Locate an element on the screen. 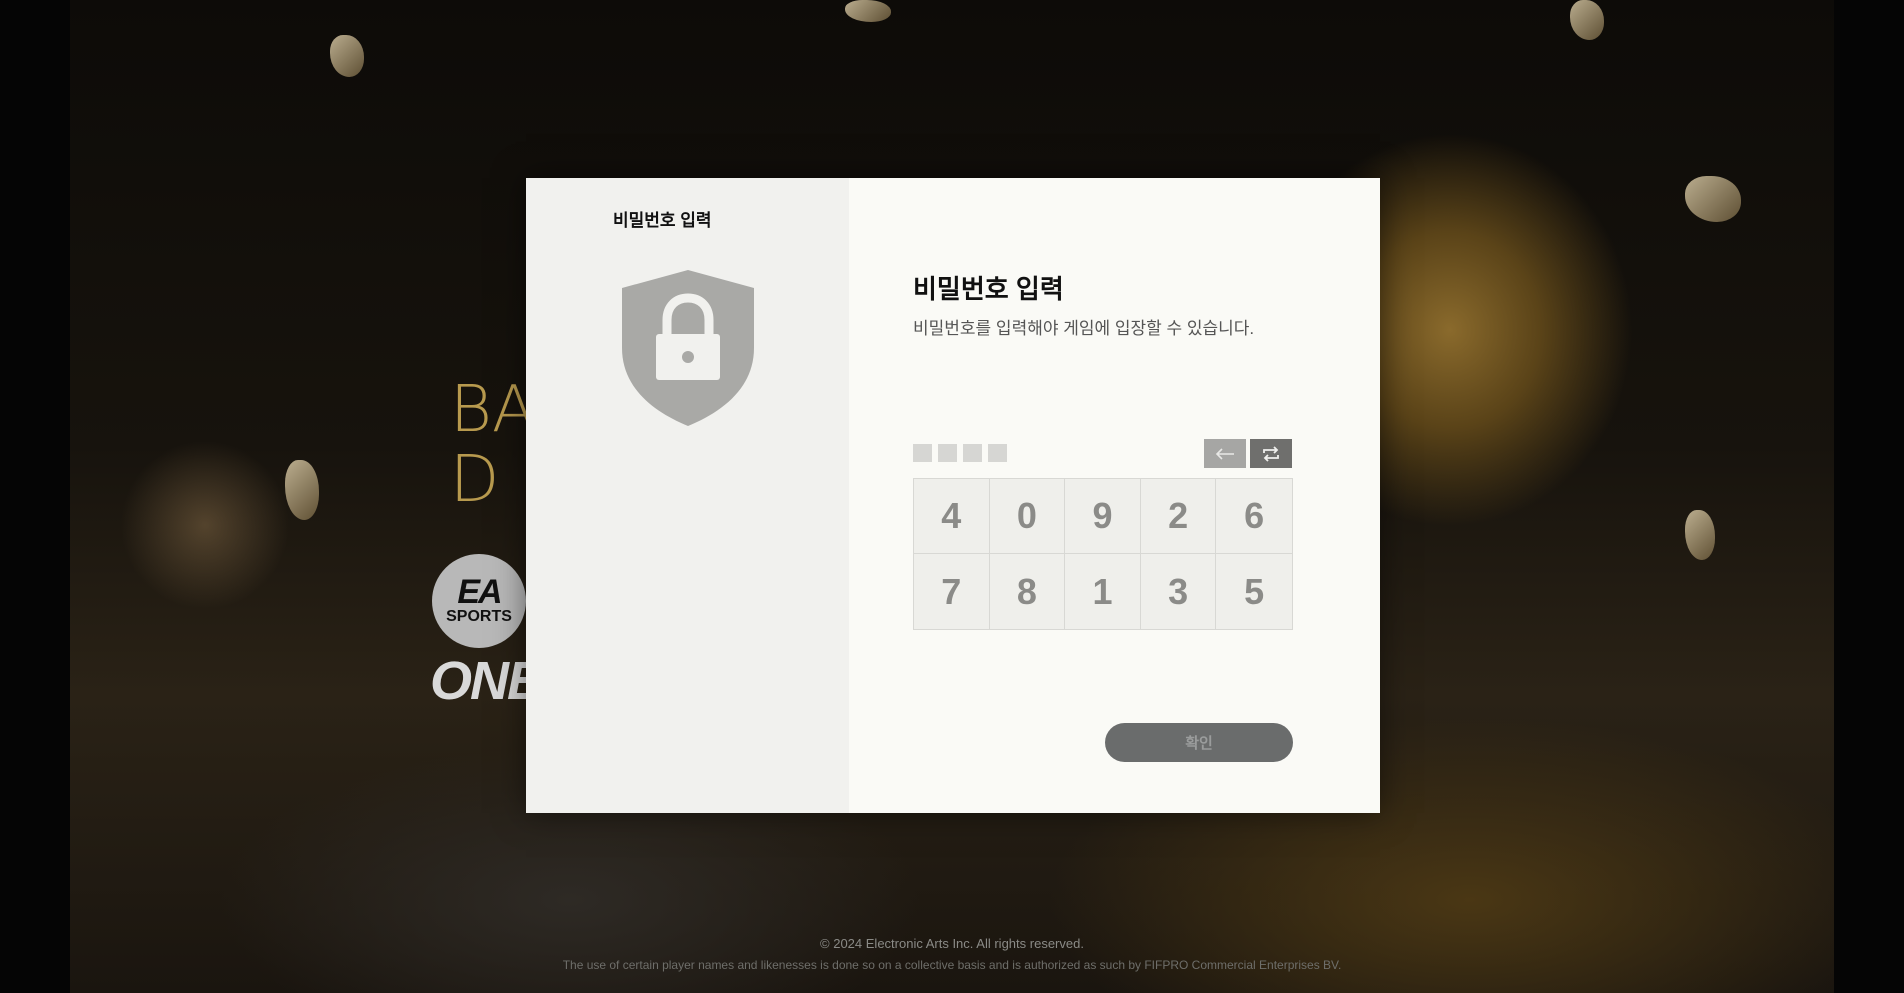  dialog-heading: 비밀번호 입력 is located at coordinates (988, 289).